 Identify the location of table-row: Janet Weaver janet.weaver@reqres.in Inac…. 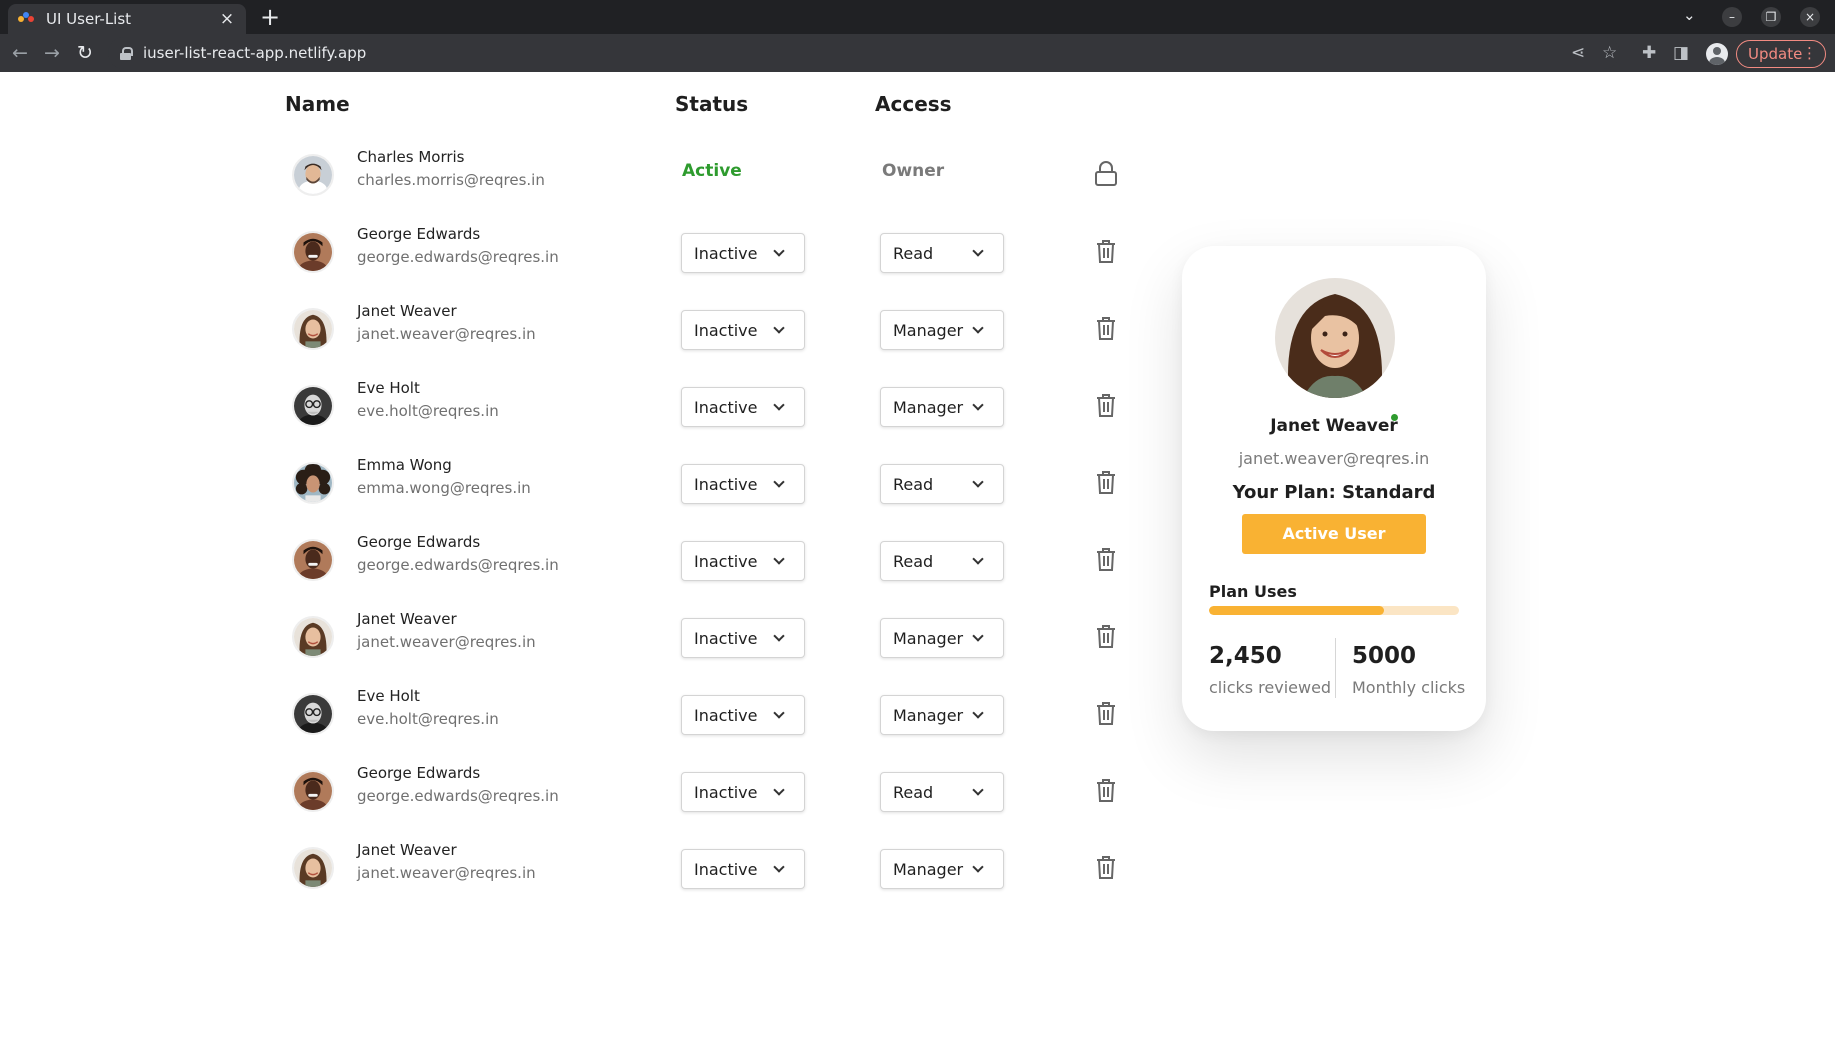
(575, 865).